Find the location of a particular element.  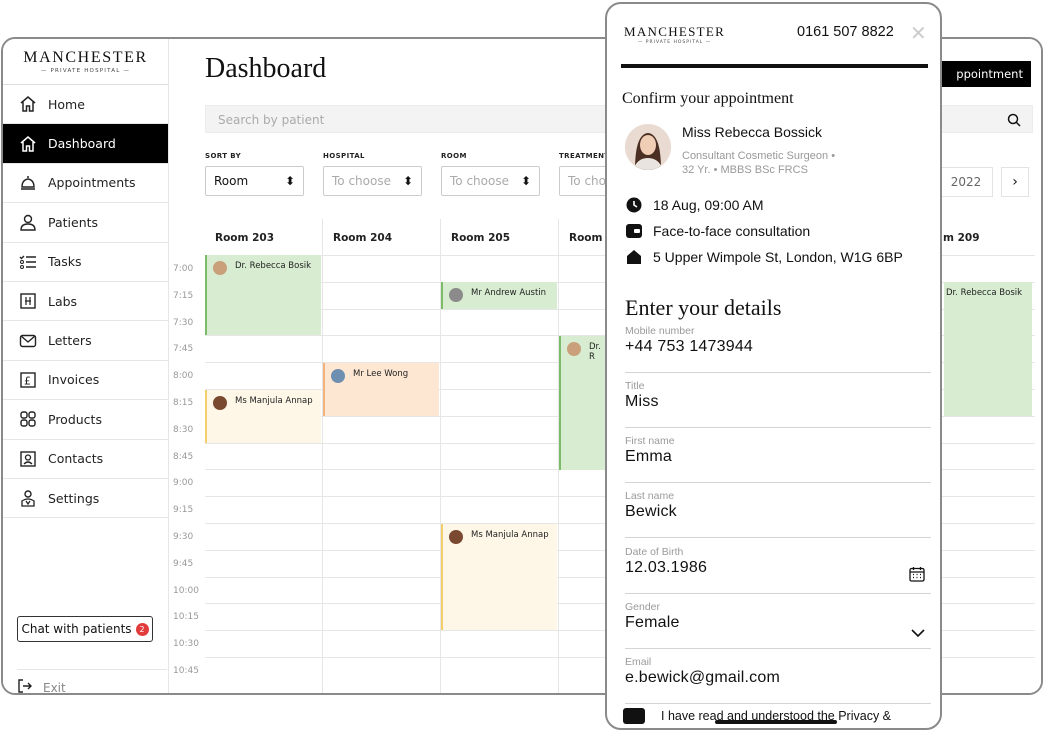

time-label: 8:00 is located at coordinates (183, 376).